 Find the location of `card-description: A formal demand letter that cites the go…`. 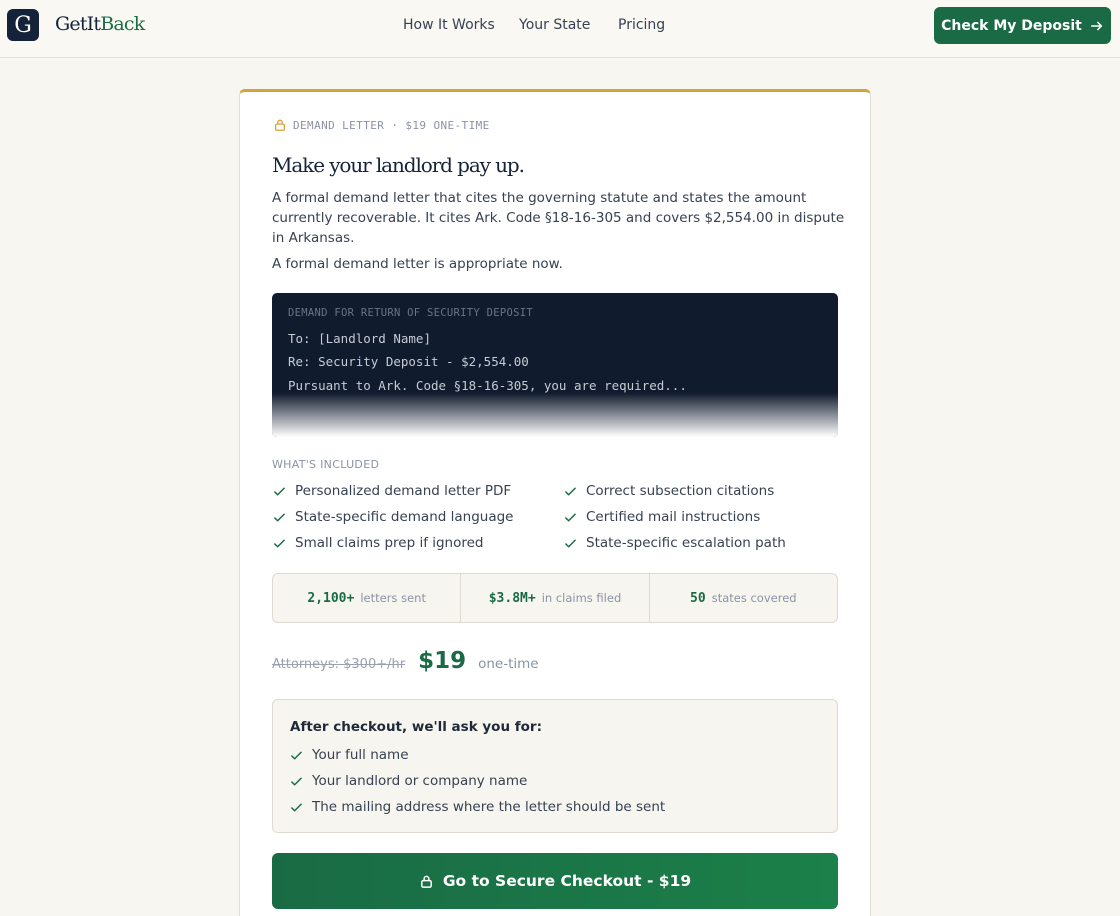

card-description: A formal demand letter that cites the go… is located at coordinates (558, 218).